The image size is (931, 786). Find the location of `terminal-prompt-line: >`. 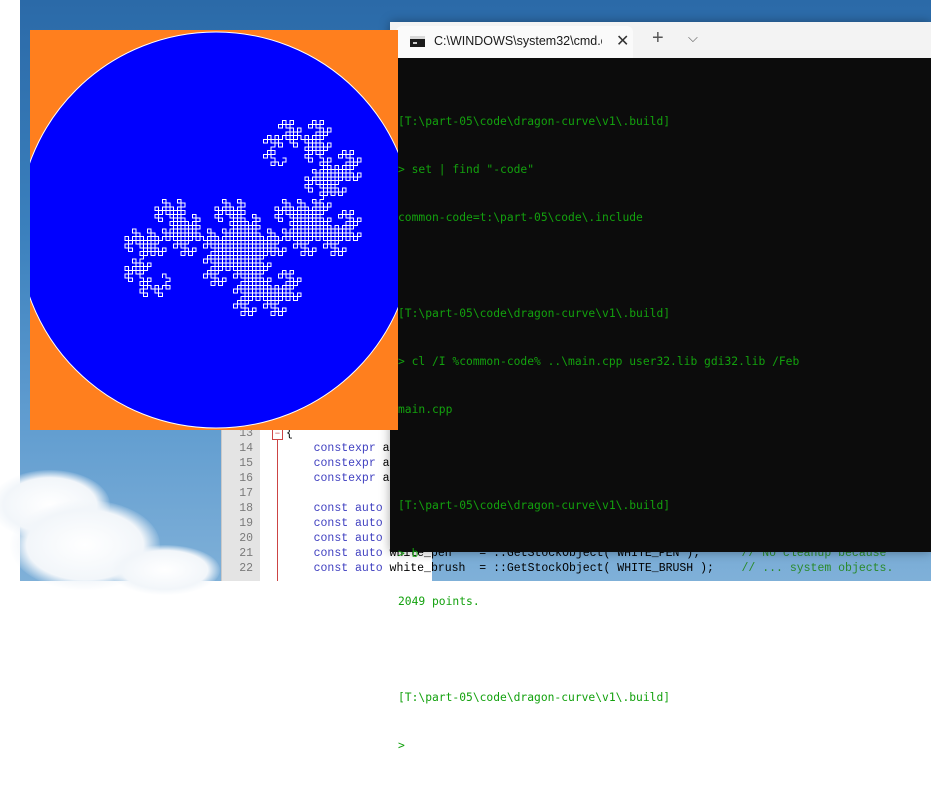

terminal-prompt-line: > is located at coordinates (663, 746).